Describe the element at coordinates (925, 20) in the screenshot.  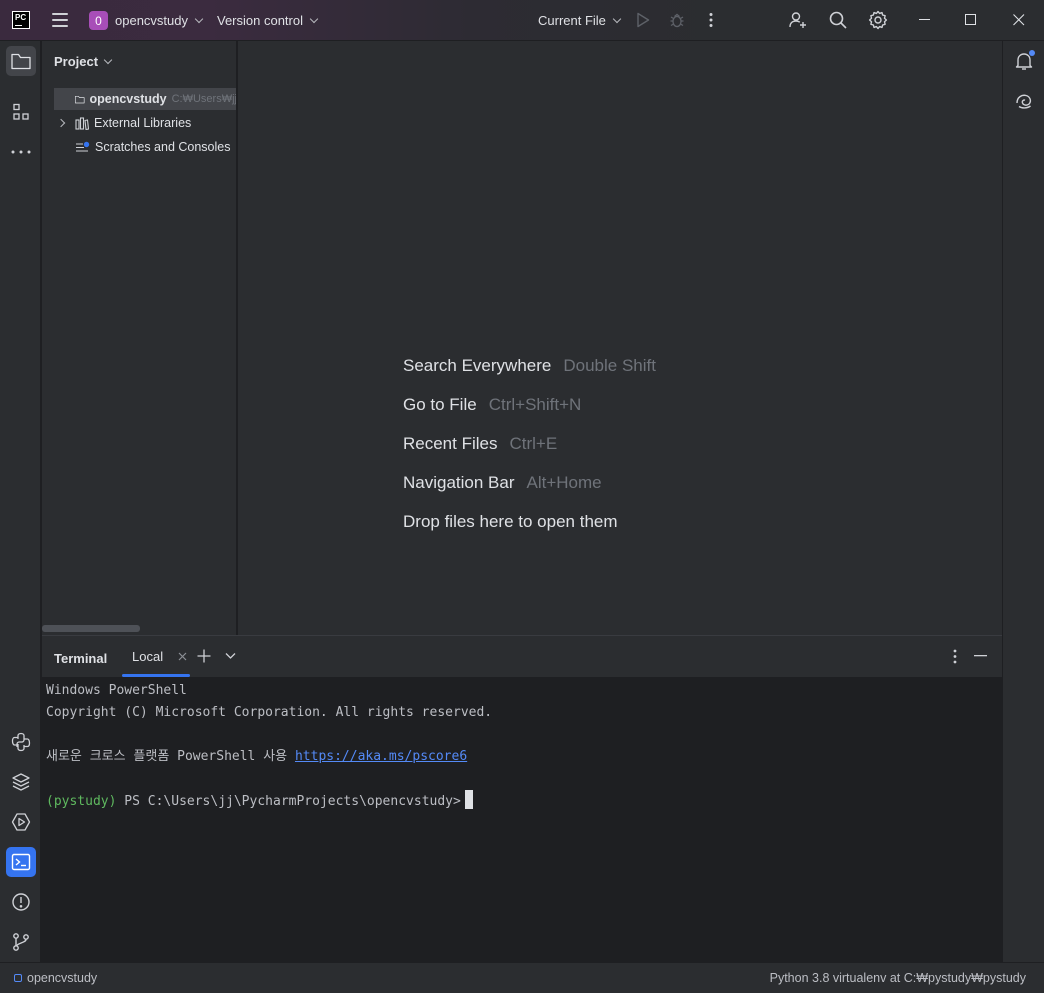
I see `minimize-window-button` at that location.